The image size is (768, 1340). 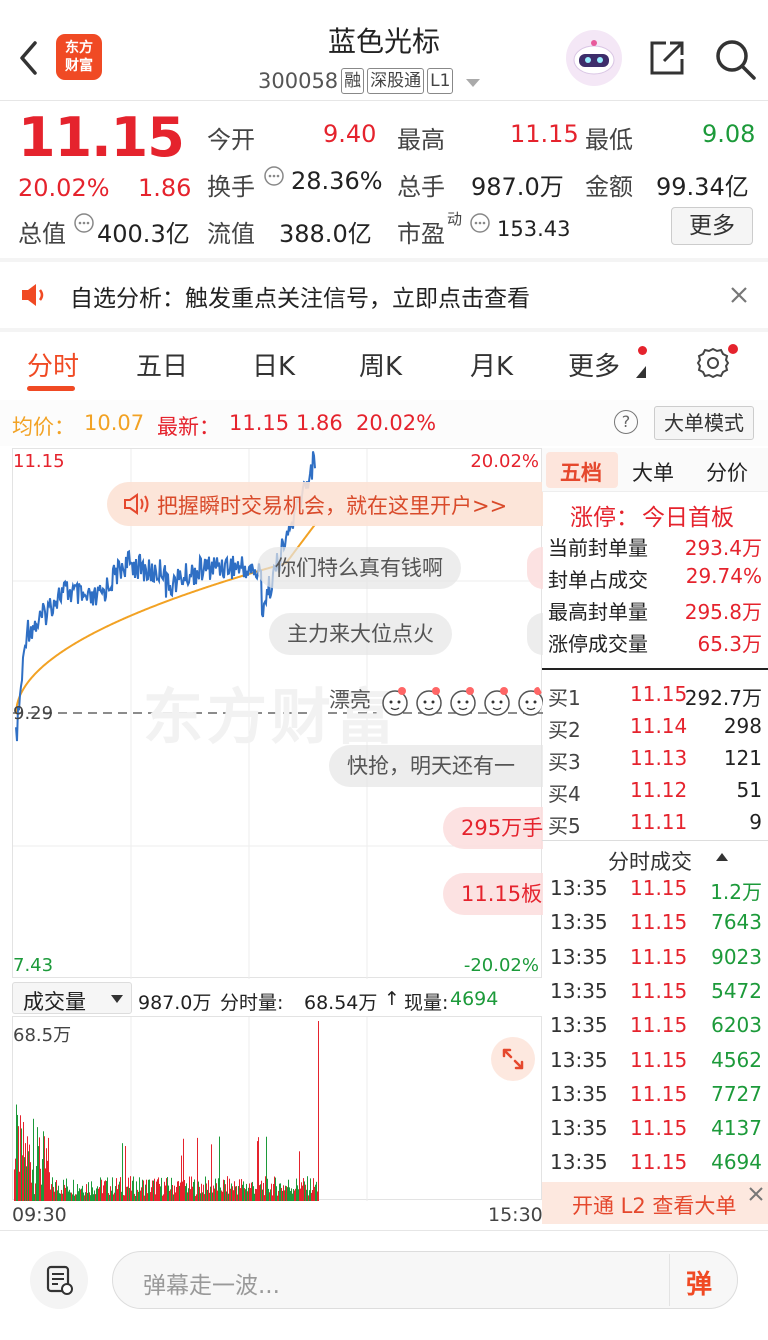 I want to click on gear-icon, so click(x=713, y=363).